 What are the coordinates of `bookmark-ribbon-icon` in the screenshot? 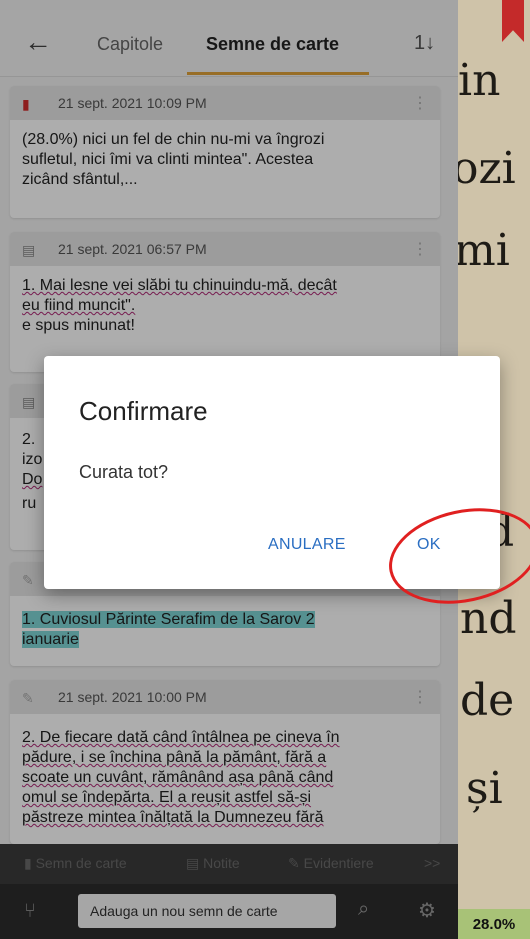 It's located at (513, 21).